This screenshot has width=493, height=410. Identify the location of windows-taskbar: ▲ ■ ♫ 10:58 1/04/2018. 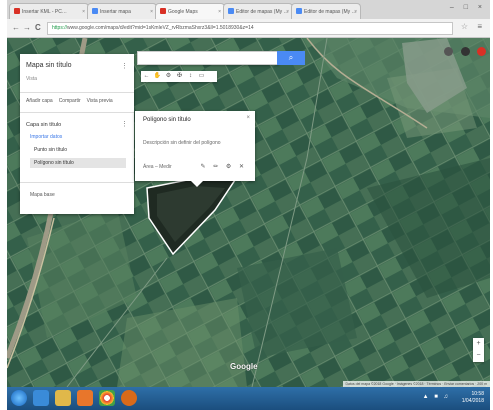
(248, 398).